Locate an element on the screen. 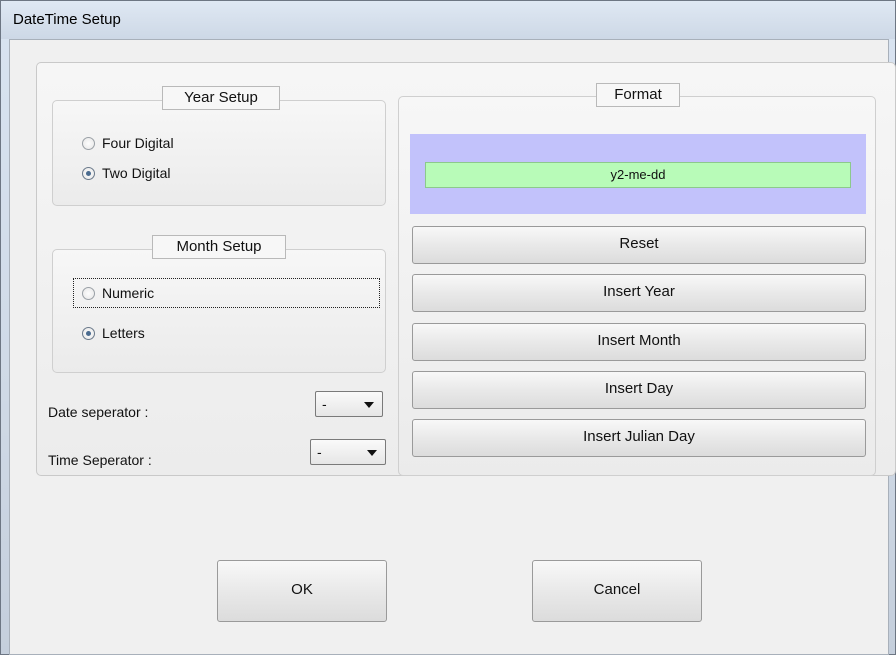 Image resolution: width=896 pixels, height=655 pixels. radio-four-digital-label: Four Digital is located at coordinates (138, 143).